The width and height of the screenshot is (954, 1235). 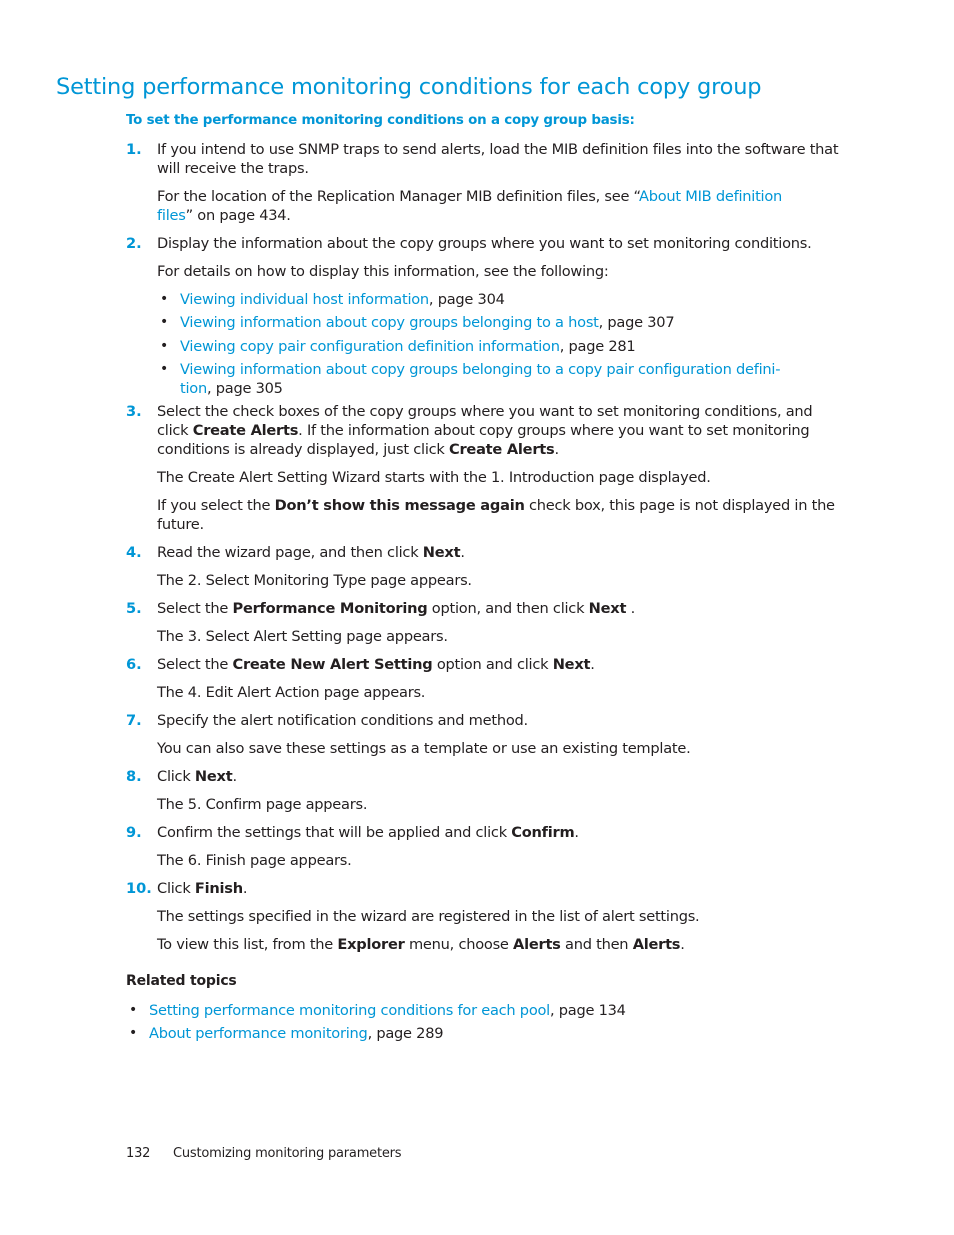 What do you see at coordinates (134, 664) in the screenshot?
I see `step-number: 6.` at bounding box center [134, 664].